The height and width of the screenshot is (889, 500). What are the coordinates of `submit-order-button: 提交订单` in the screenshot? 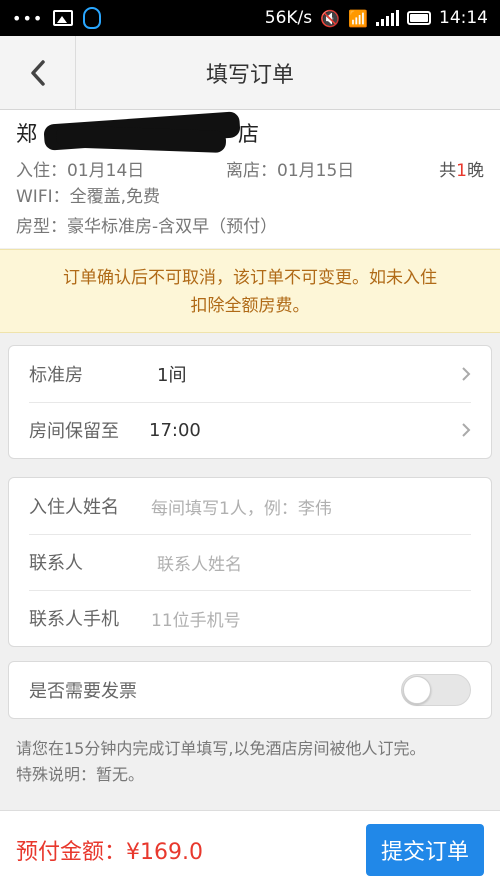 It's located at (425, 850).